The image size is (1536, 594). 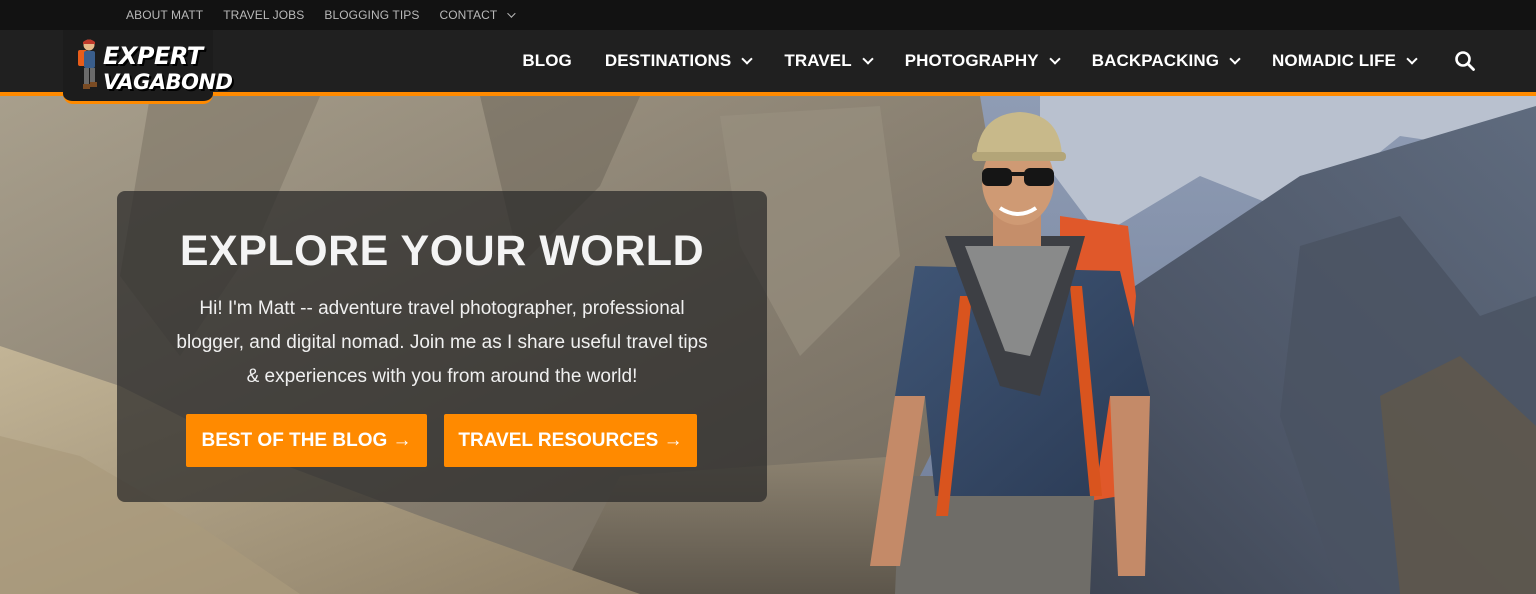 I want to click on utility-link-travel-jobs: TRAVEL JOBS, so click(x=263, y=15).